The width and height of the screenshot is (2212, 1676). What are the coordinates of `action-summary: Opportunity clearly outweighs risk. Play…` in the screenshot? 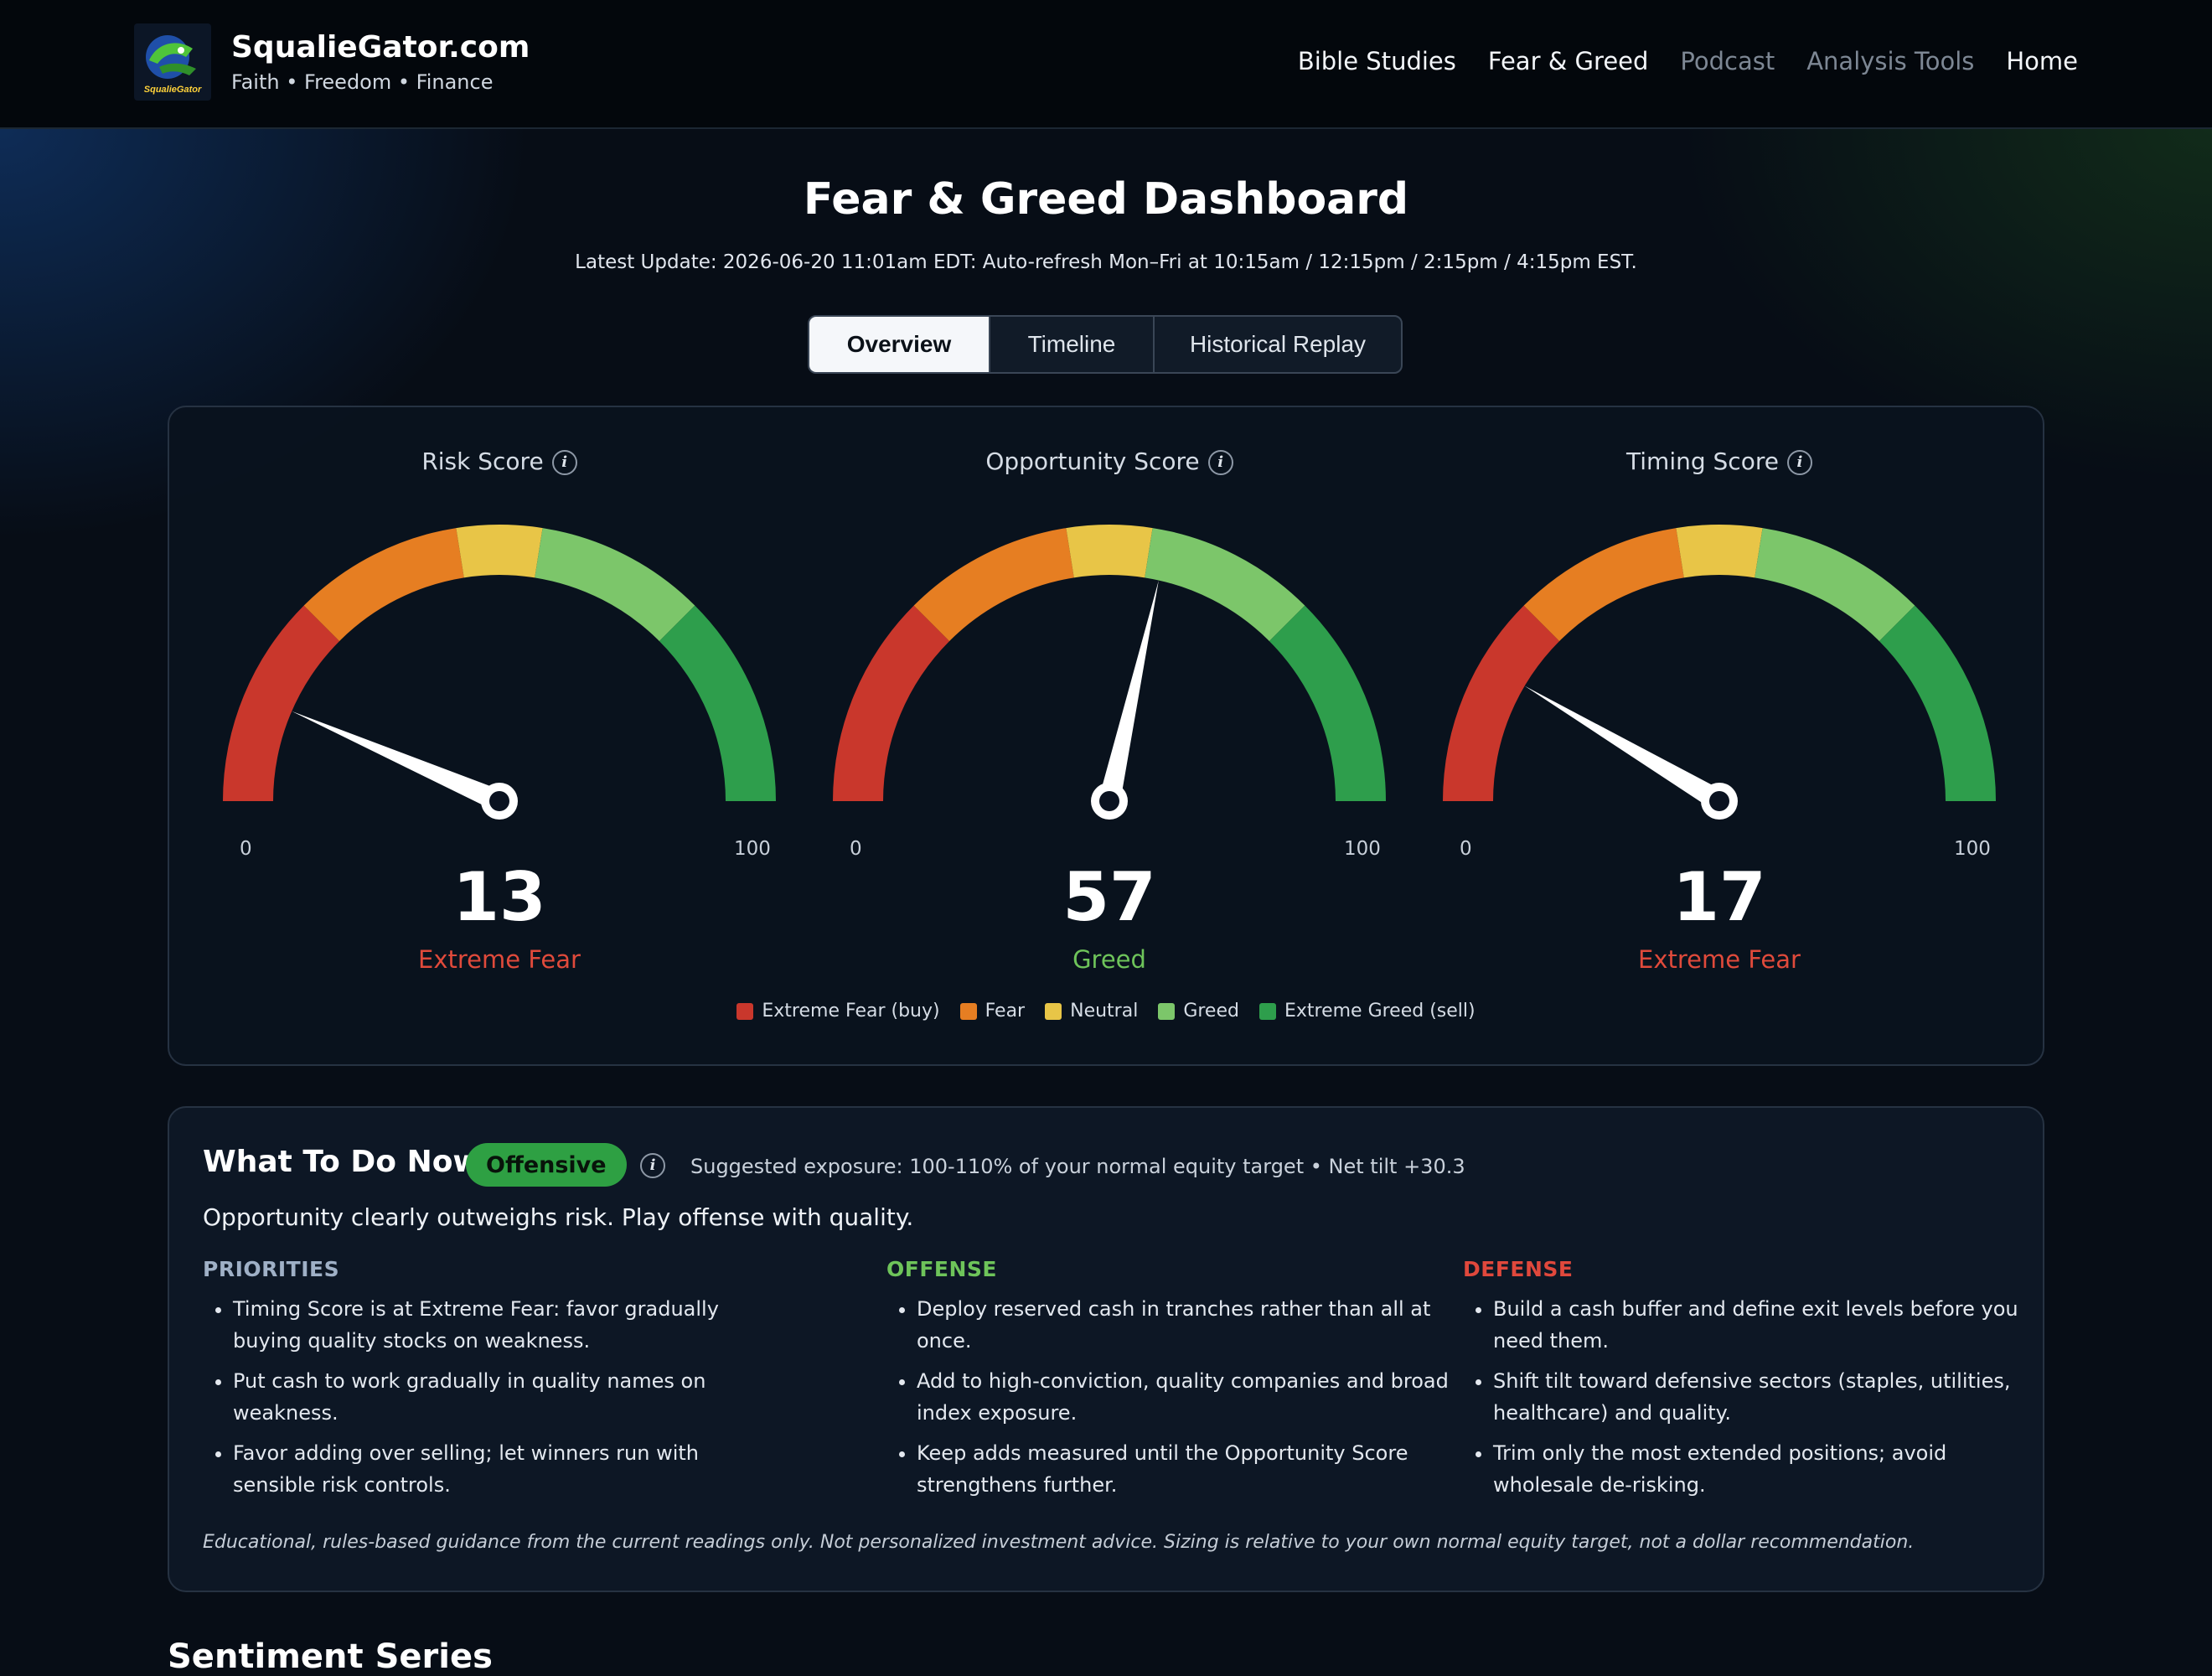 It's located at (558, 1217).